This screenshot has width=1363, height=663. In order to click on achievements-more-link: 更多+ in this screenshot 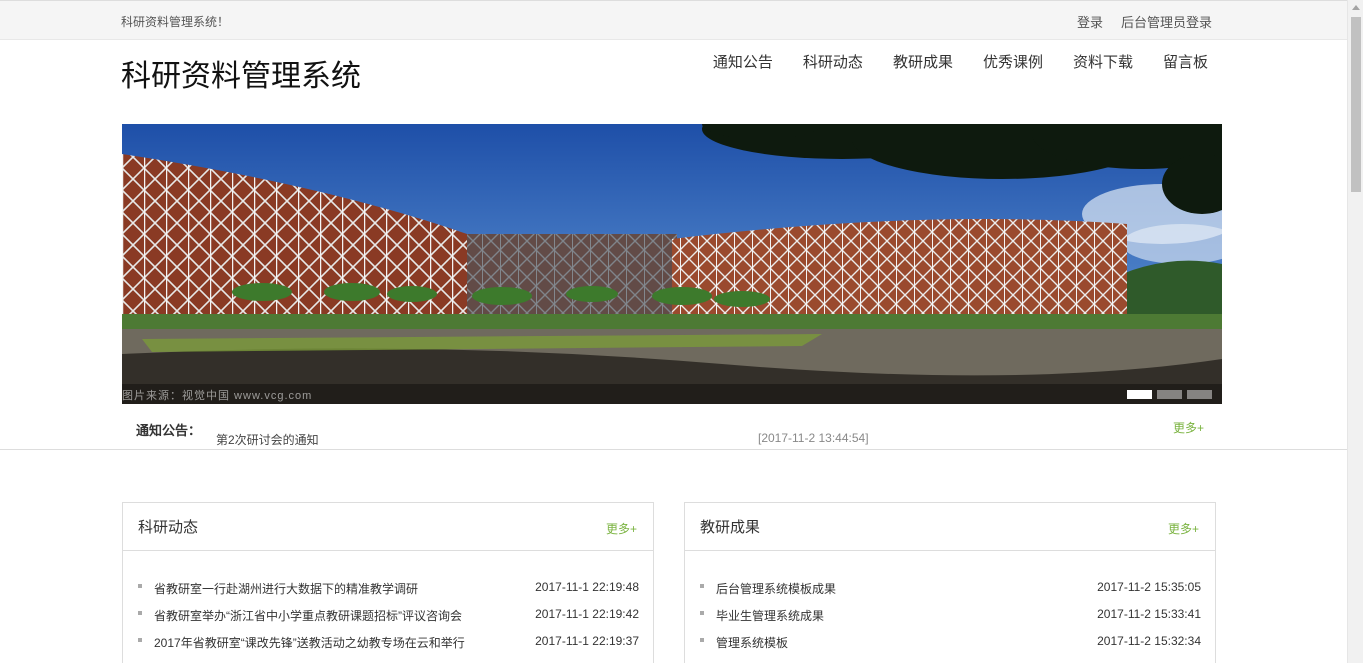, I will do `click(1183, 528)`.